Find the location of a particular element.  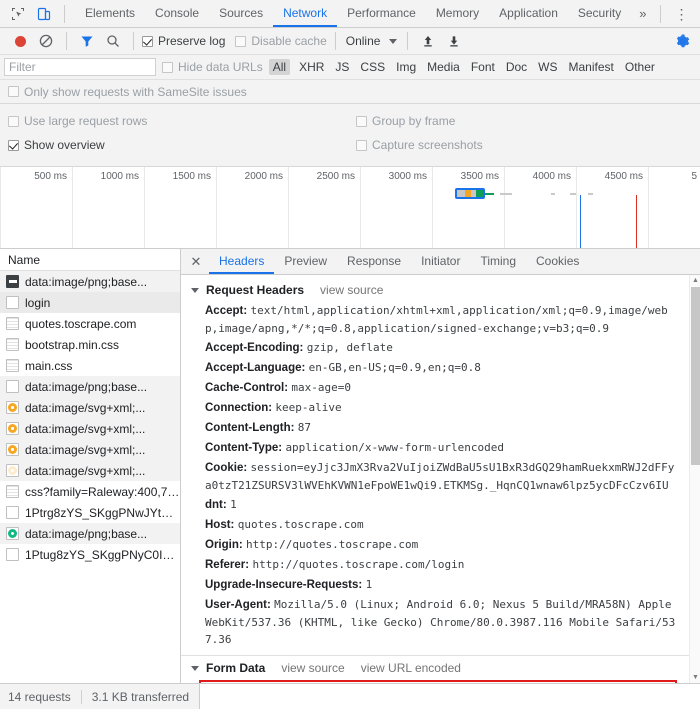

list-item: login is located at coordinates (90, 302).